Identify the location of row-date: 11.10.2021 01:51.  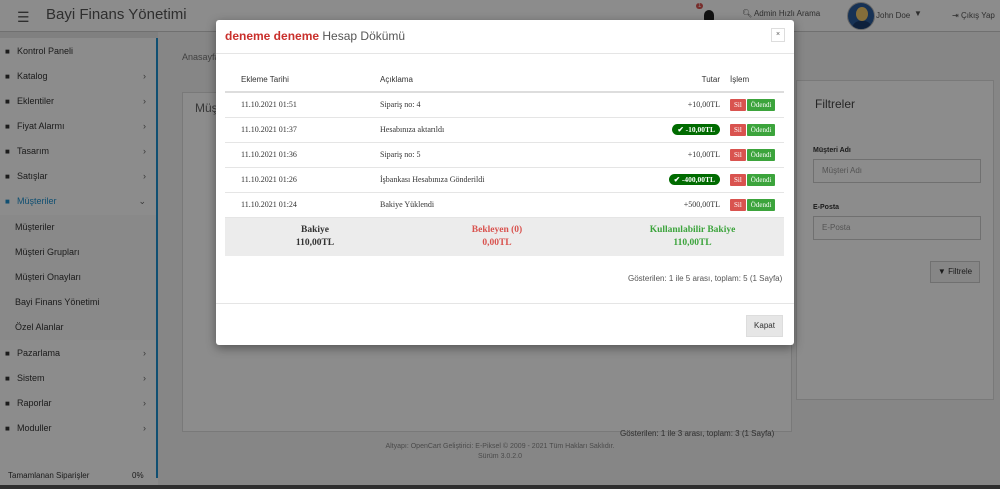
(302, 105).